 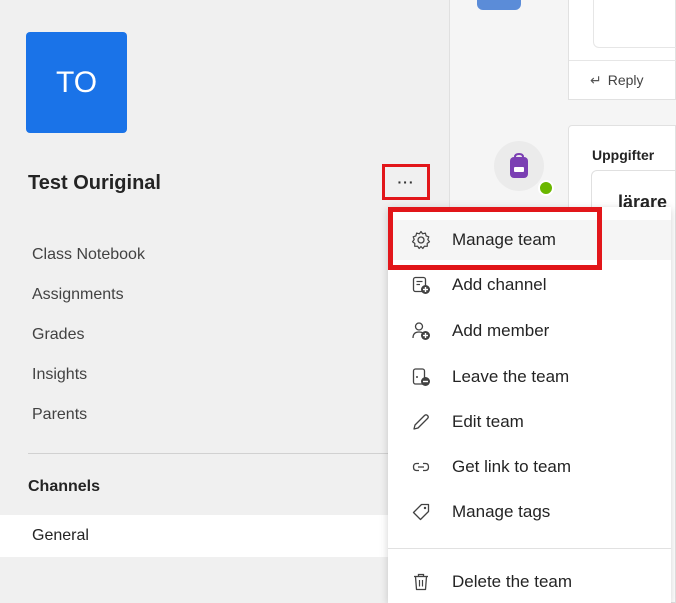 I want to click on menu-item-add-member: Add member, so click(x=529, y=331).